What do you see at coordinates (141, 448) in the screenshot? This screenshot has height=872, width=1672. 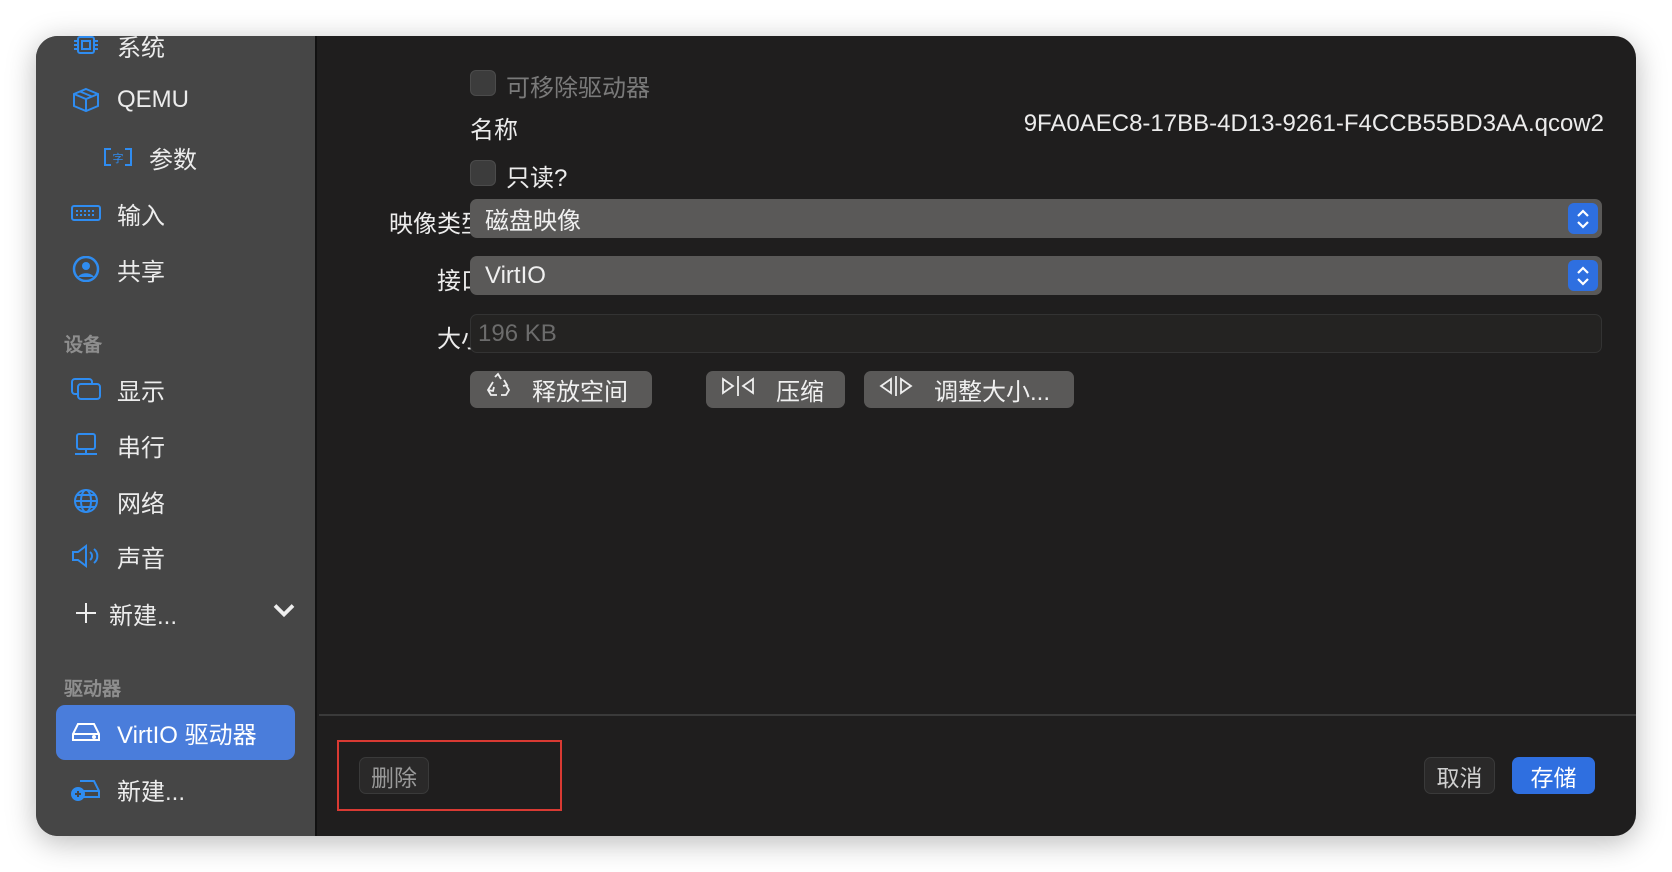 I see `sidebar-item-label: 串行` at bounding box center [141, 448].